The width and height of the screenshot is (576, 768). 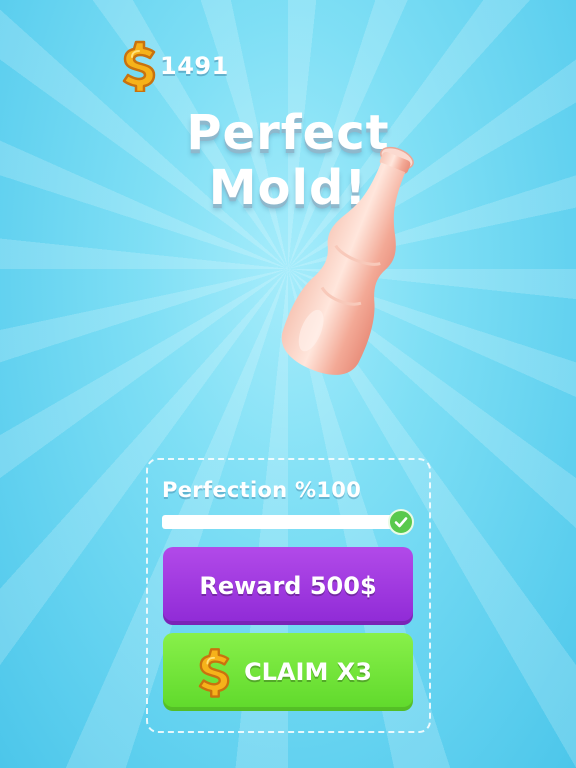 I want to click on coin-count: 1491, so click(x=194, y=66).